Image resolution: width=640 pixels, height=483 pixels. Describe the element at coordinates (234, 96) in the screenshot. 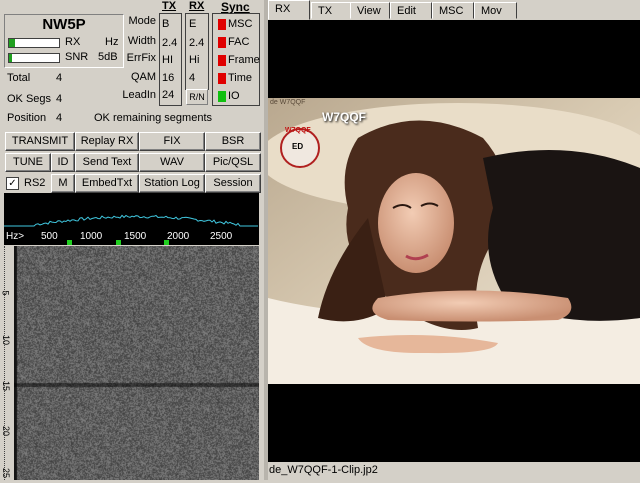

I see `sync-label-io: IO` at that location.